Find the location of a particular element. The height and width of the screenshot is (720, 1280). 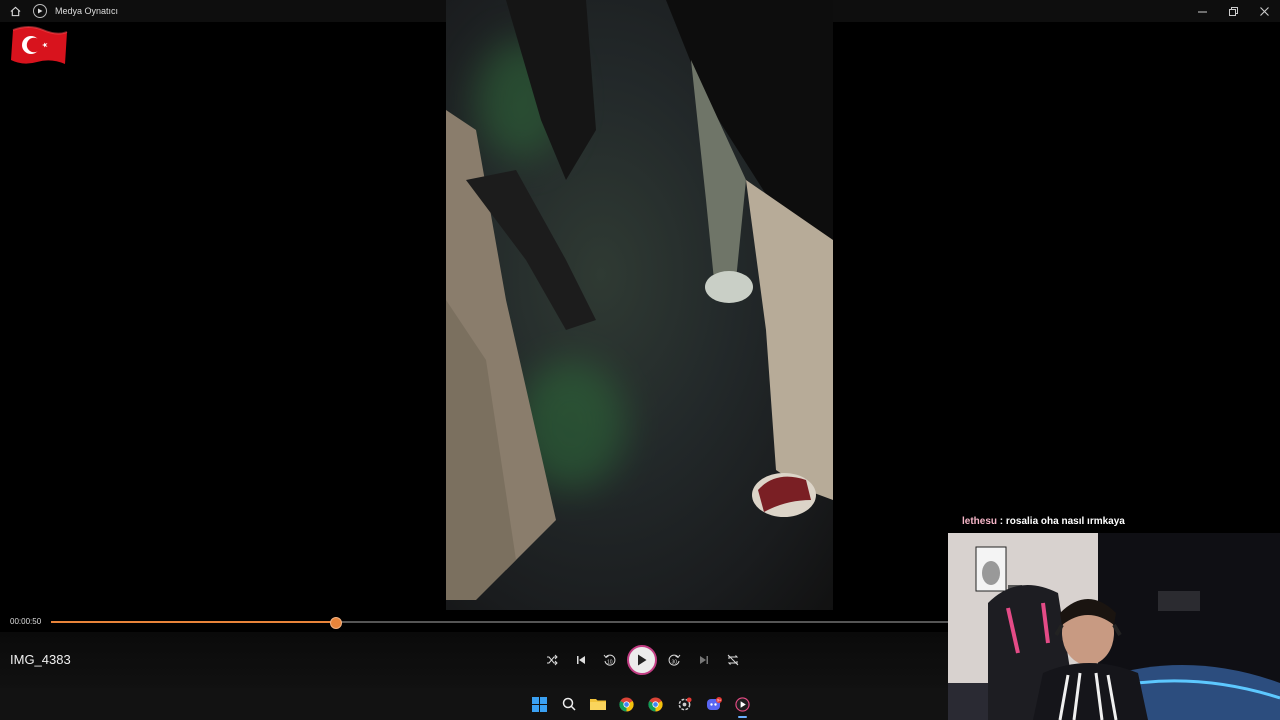

windows-start-icon is located at coordinates (539, 704).